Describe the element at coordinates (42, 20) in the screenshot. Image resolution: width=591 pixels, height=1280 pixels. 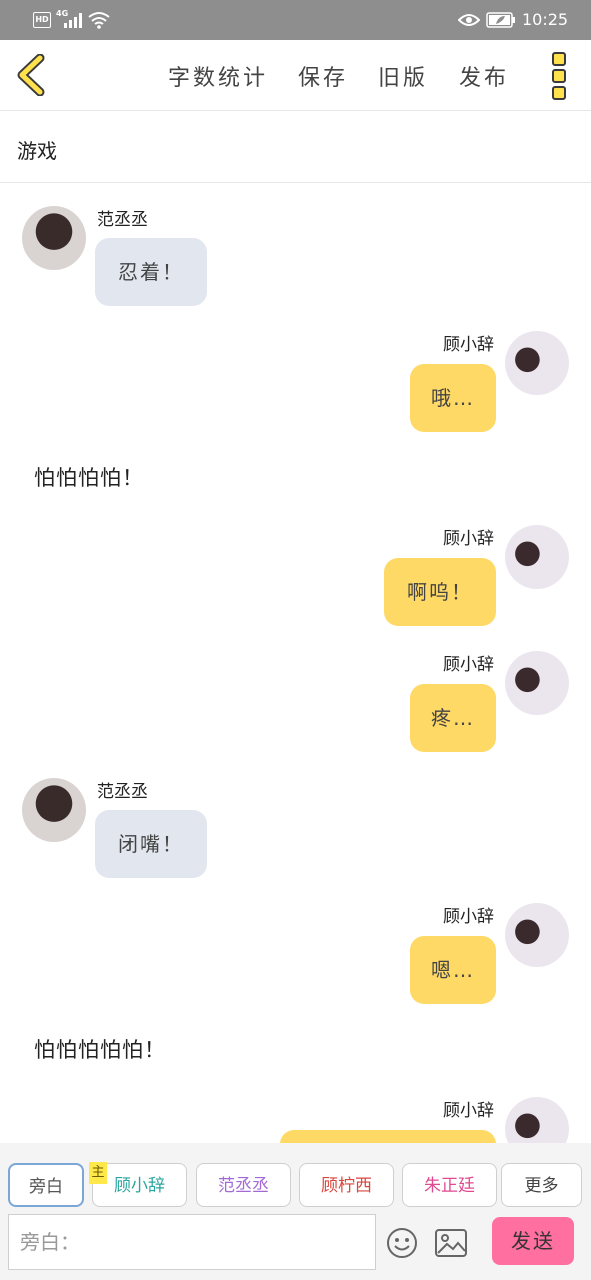
I see `hd-badge: HD` at that location.